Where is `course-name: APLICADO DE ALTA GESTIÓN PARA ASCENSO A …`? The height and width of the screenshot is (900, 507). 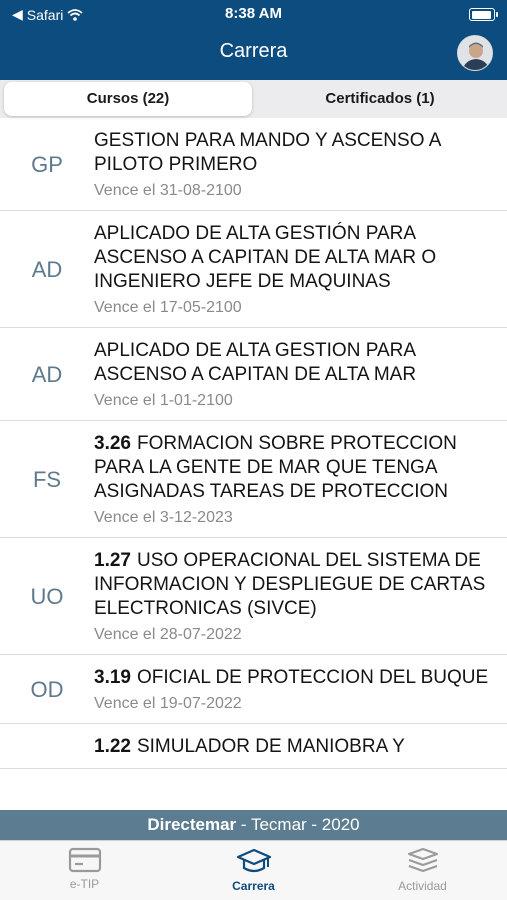
course-name: APLICADO DE ALTA GESTIÓN PARA ASCENSO A … is located at coordinates (265, 257).